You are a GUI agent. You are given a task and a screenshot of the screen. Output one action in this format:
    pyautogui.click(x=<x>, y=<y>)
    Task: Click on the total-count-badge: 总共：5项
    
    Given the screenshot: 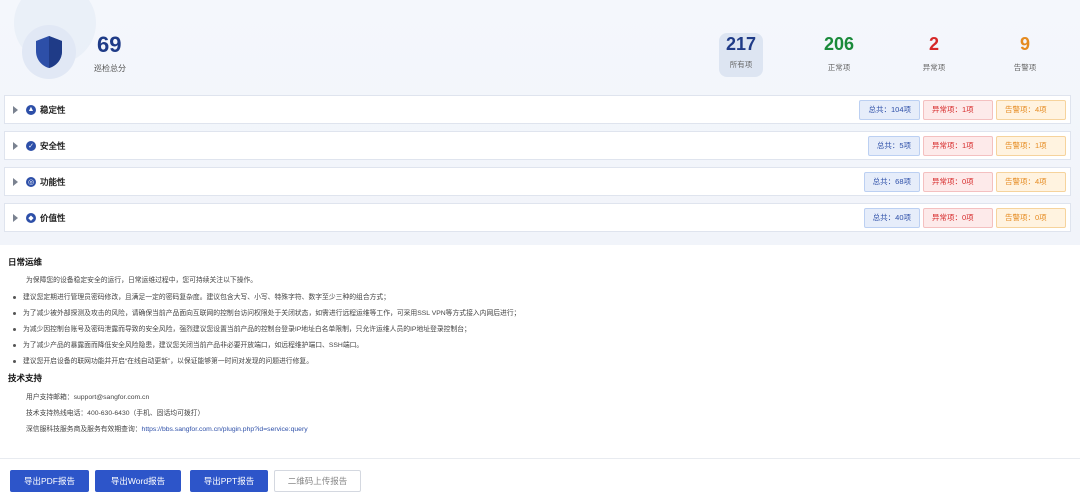 What is the action you would take?
    pyautogui.click(x=893, y=145)
    